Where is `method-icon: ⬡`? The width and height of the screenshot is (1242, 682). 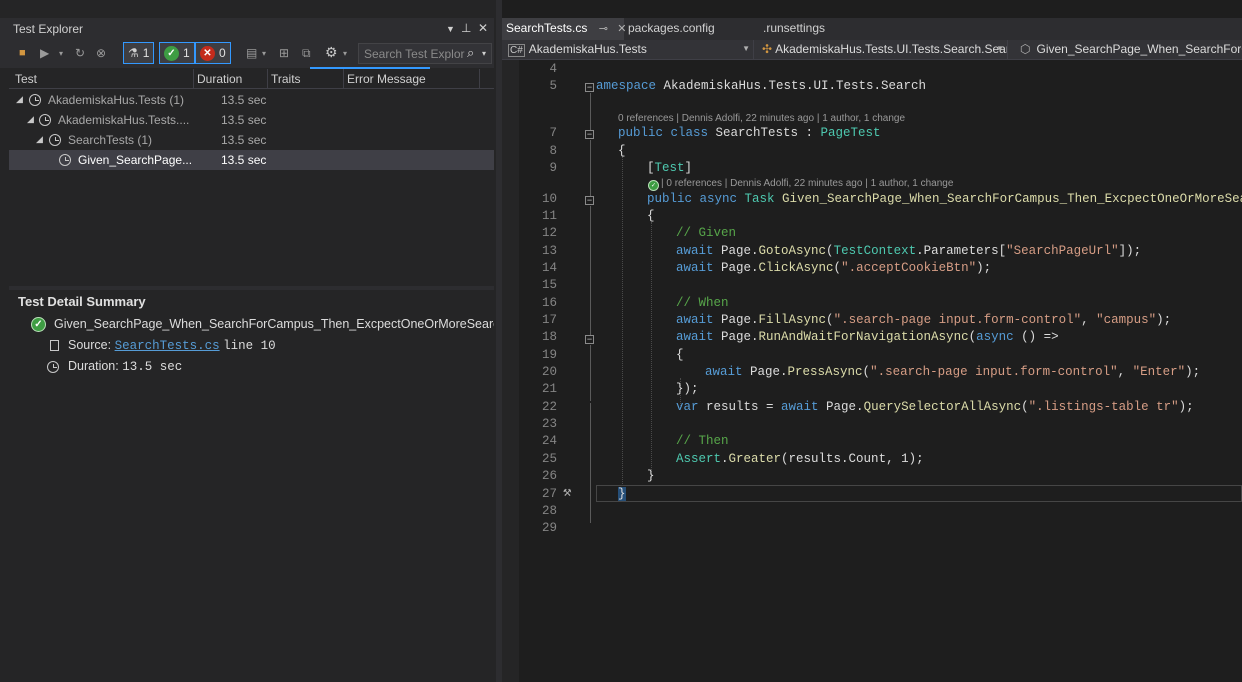
method-icon: ⬡ is located at coordinates (1025, 49).